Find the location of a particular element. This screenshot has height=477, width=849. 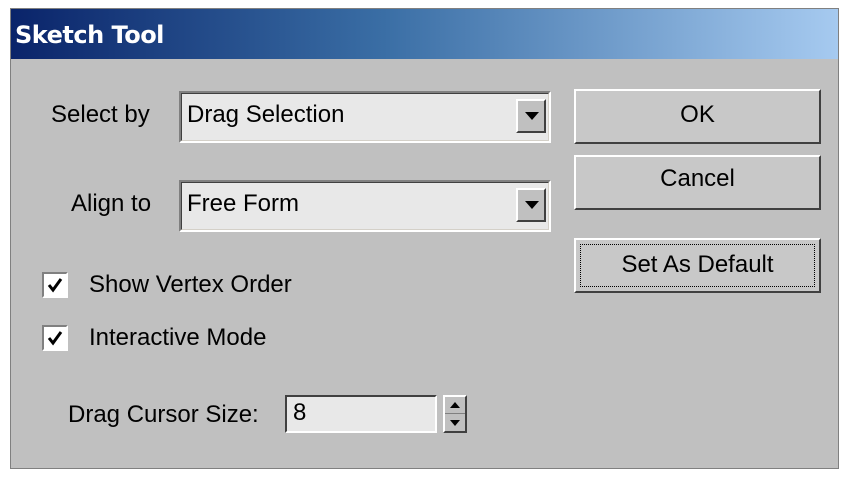

ok-button-label: OK is located at coordinates (697, 114).